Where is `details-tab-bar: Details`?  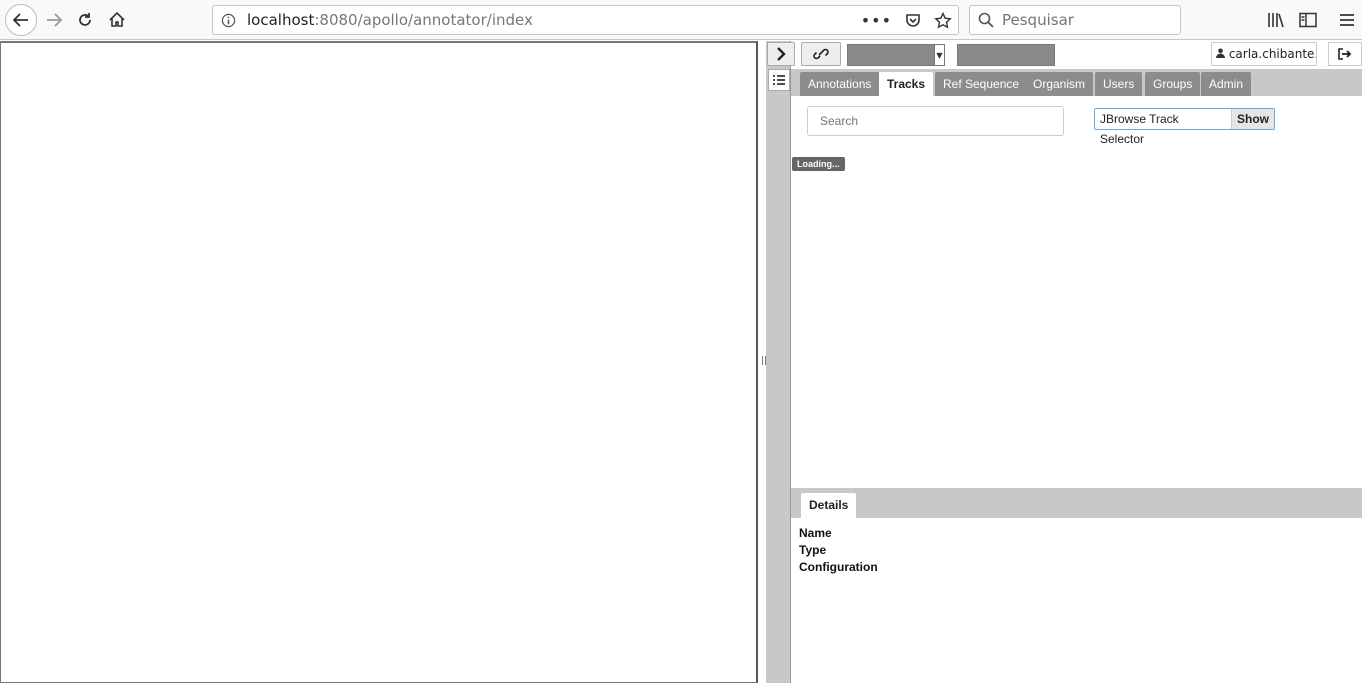 details-tab-bar: Details is located at coordinates (1076, 503).